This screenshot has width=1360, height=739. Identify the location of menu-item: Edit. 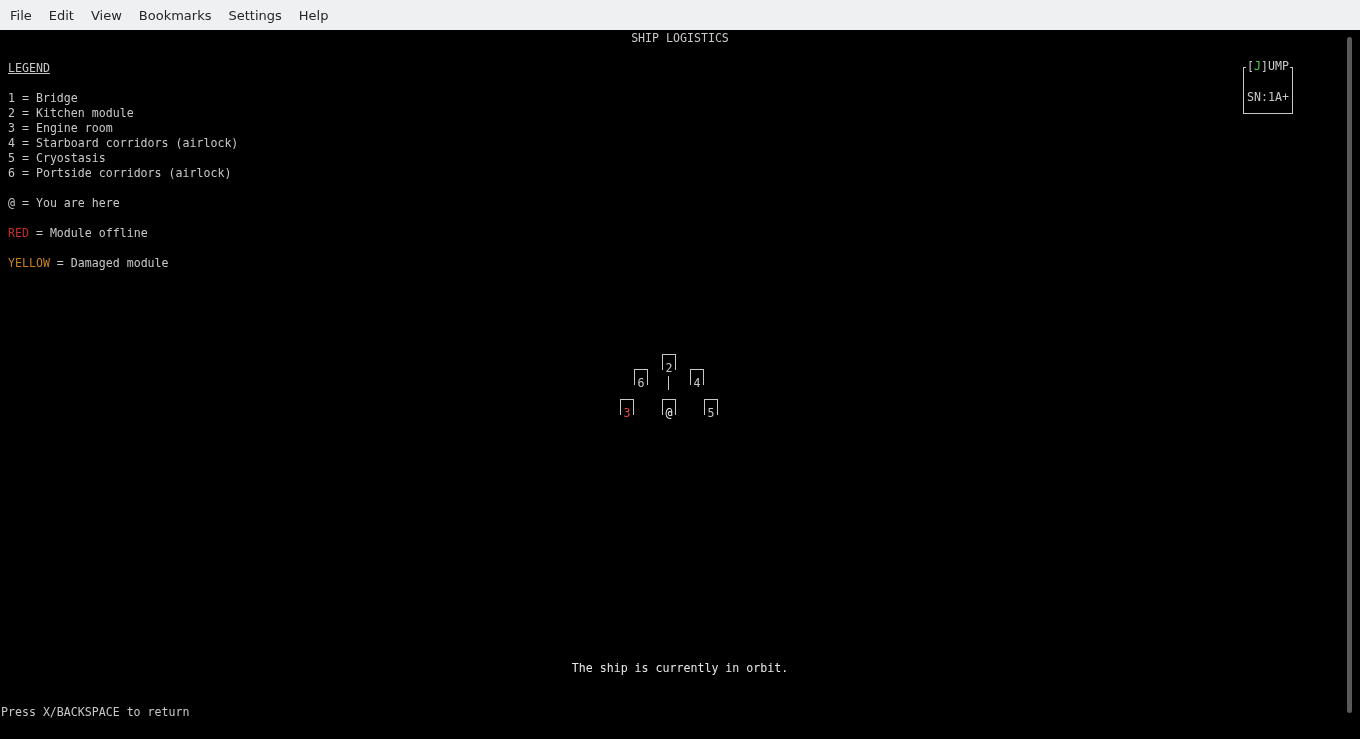
(61, 15).